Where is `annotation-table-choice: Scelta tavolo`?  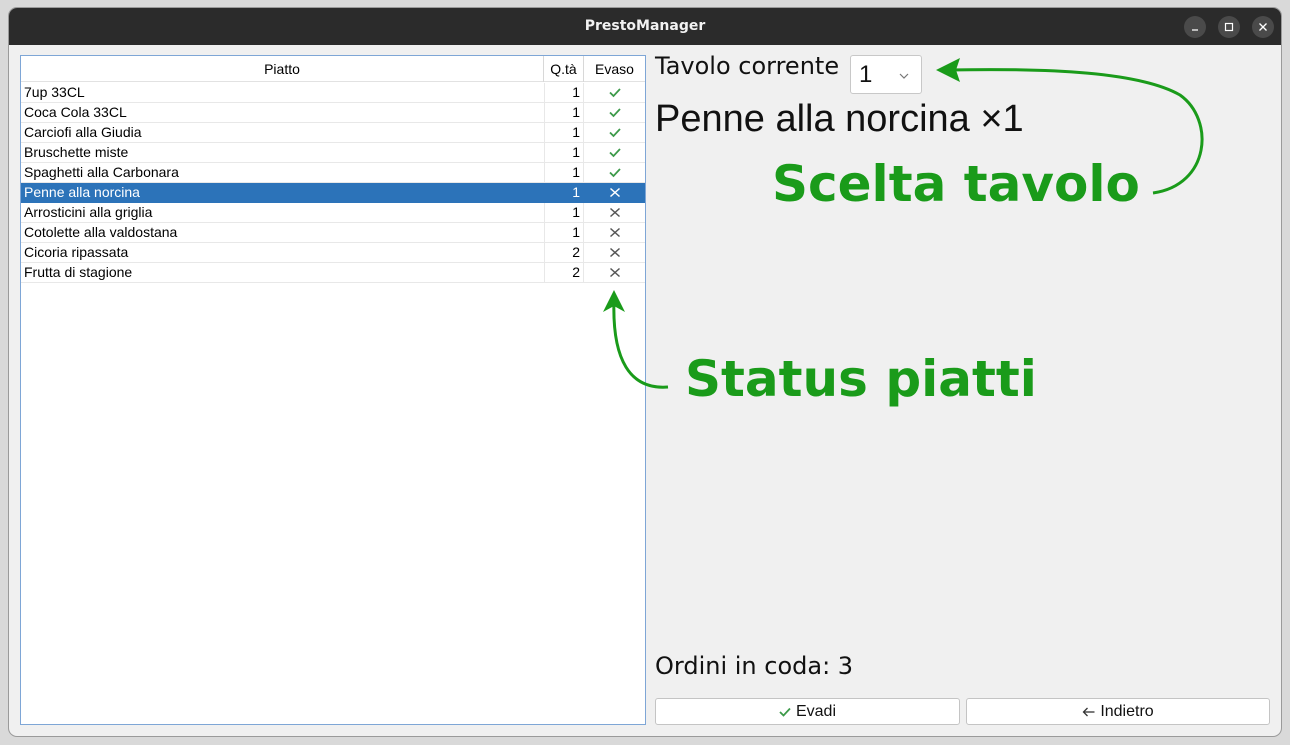
annotation-table-choice: Scelta tavolo is located at coordinates (956, 184).